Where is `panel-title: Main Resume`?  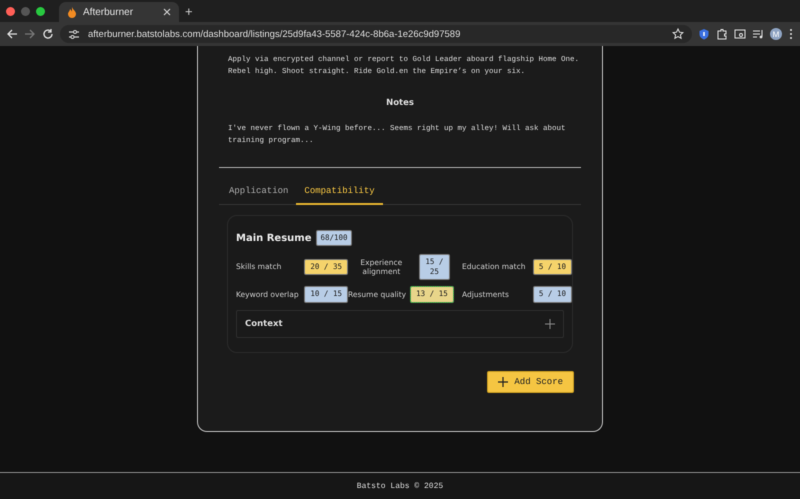 panel-title: Main Resume is located at coordinates (274, 238).